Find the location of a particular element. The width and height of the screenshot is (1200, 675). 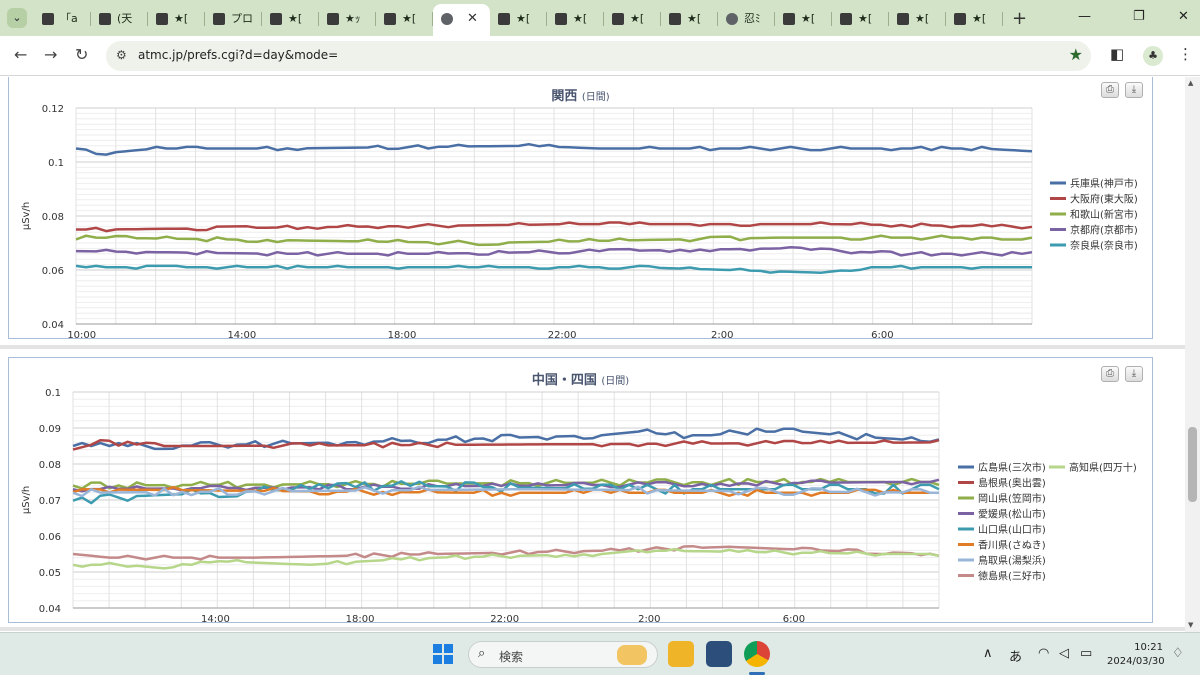

file-explorer-icon is located at coordinates (681, 654).